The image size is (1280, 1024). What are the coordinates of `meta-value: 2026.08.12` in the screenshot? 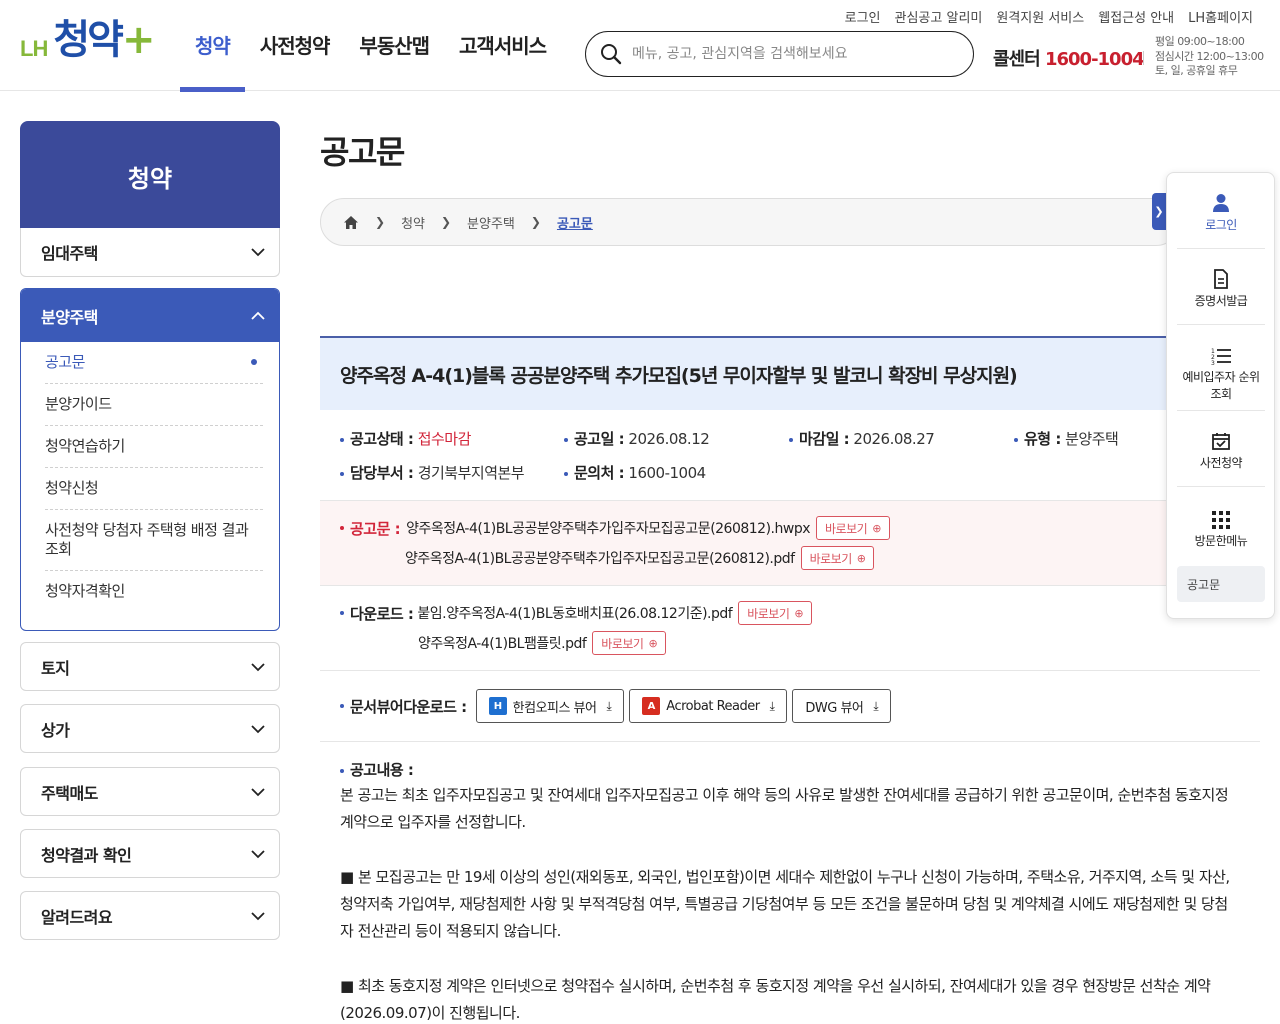 It's located at (669, 439).